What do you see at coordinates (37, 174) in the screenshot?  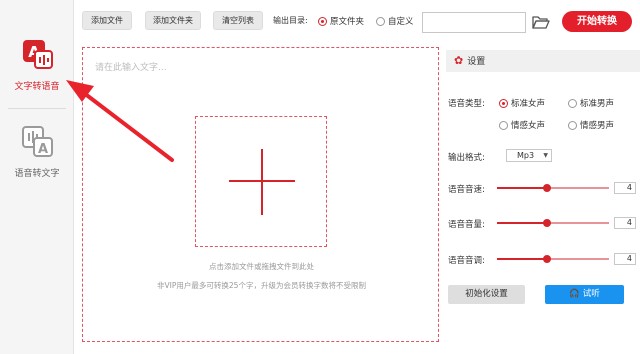 I see `sidebar-item-label: 语音转文字` at bounding box center [37, 174].